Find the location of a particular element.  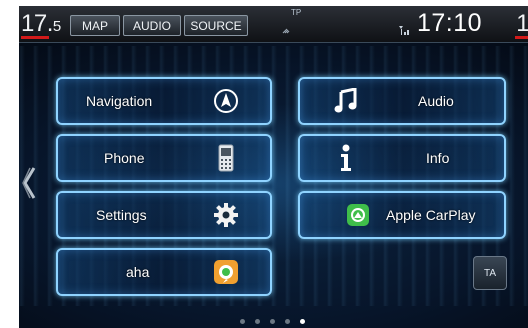

info-button: Info is located at coordinates (402, 158).